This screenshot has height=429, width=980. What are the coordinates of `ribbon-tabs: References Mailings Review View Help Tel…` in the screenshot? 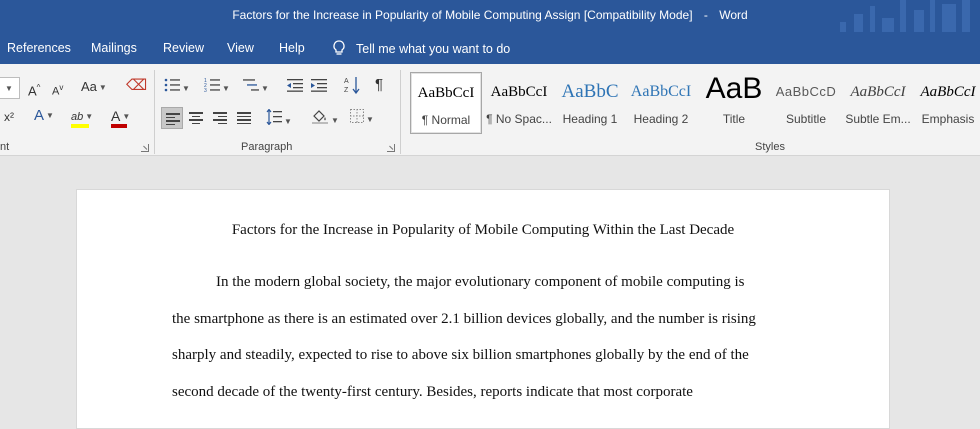 It's located at (490, 48).